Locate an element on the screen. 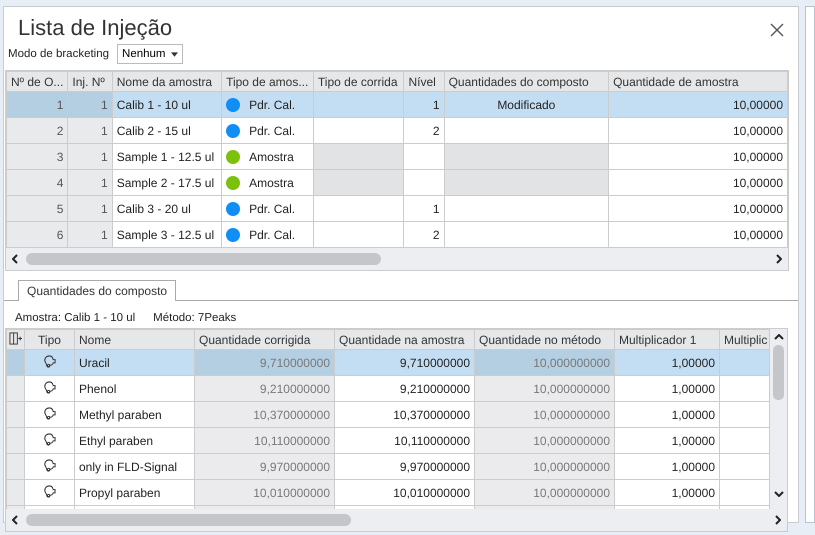 Image resolution: width=815 pixels, height=535 pixels. column-header: Multiplicador 1 is located at coordinates (667, 340).